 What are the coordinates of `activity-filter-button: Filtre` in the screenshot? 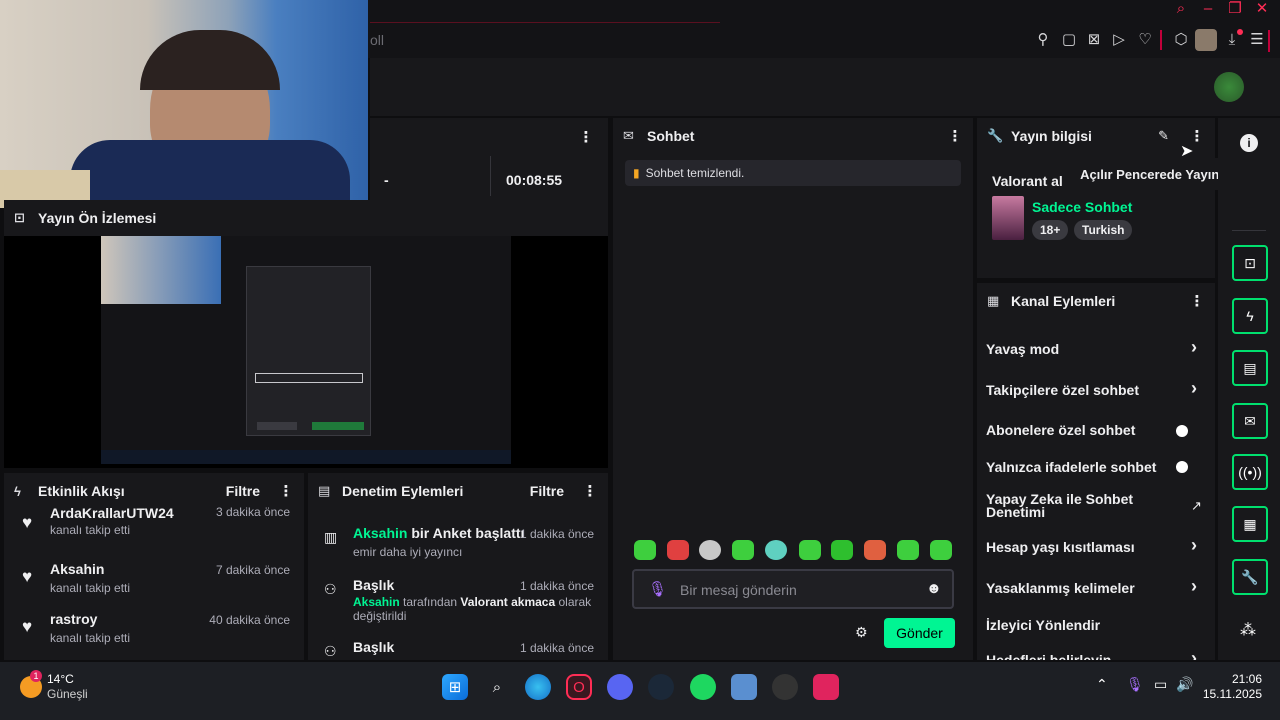 It's located at (243, 491).